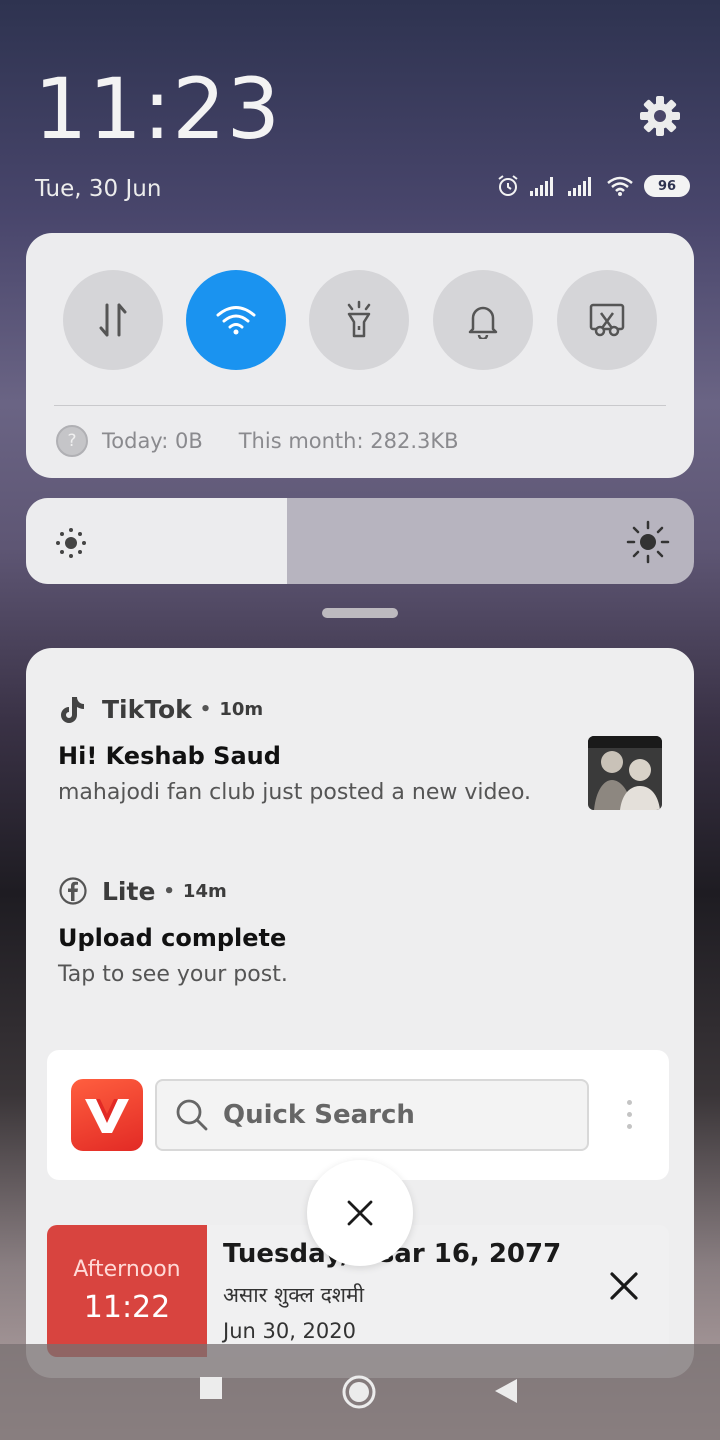  Describe the element at coordinates (157, 109) in the screenshot. I see `clock: 11:23` at that location.